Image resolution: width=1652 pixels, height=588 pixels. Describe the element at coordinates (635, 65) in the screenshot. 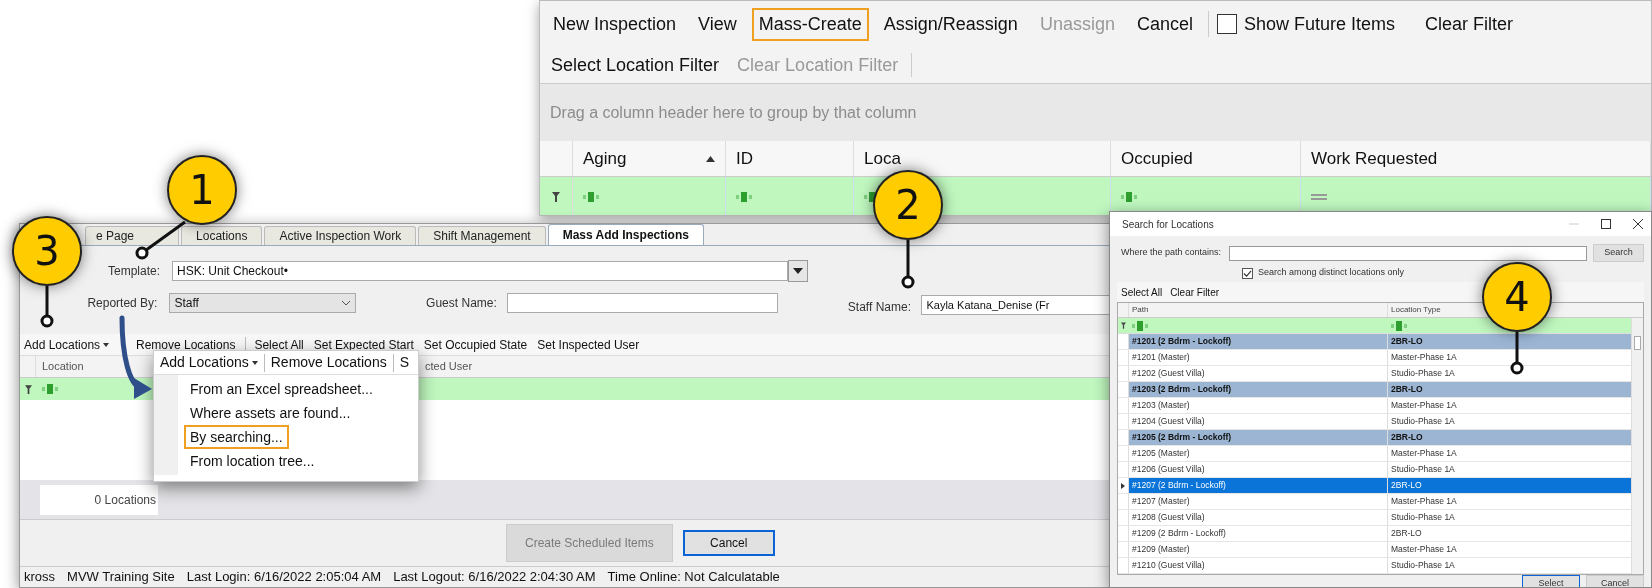

I see `toolbar-button: Select Location Filter` at that location.